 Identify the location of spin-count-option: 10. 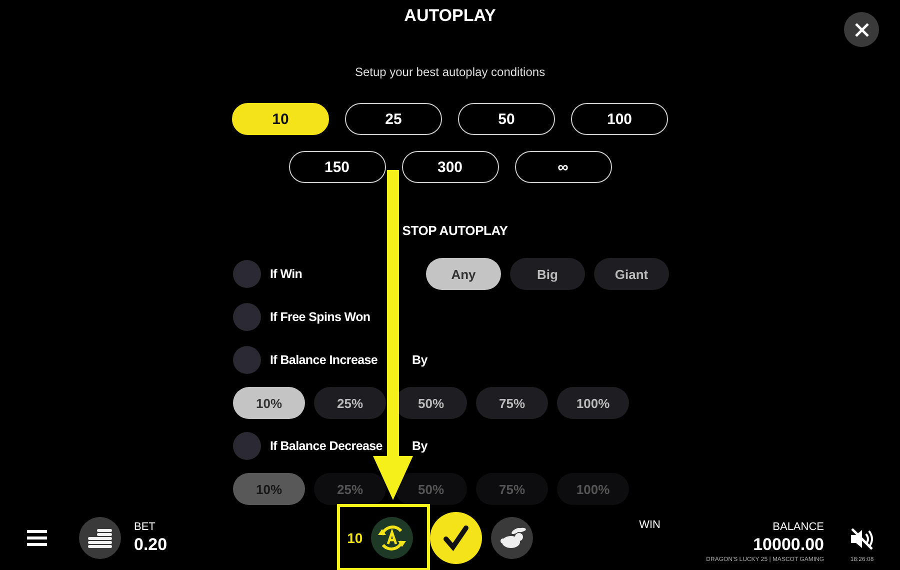
(280, 119).